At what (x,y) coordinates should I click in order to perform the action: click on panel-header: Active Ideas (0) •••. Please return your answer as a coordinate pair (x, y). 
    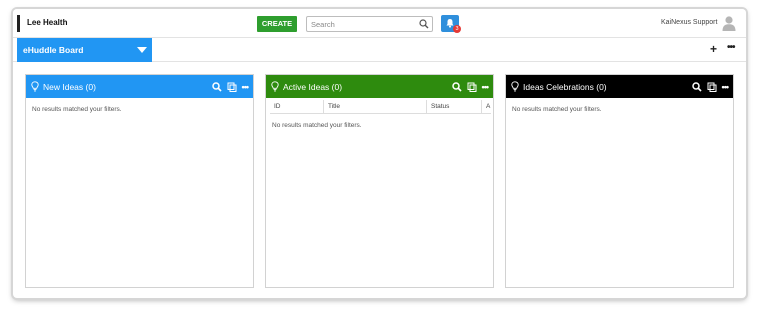
    Looking at the image, I should click on (379, 86).